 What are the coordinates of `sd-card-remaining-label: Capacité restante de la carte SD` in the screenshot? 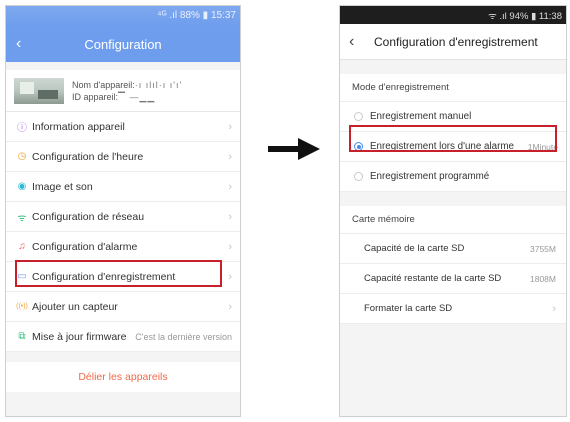 It's located at (433, 278).